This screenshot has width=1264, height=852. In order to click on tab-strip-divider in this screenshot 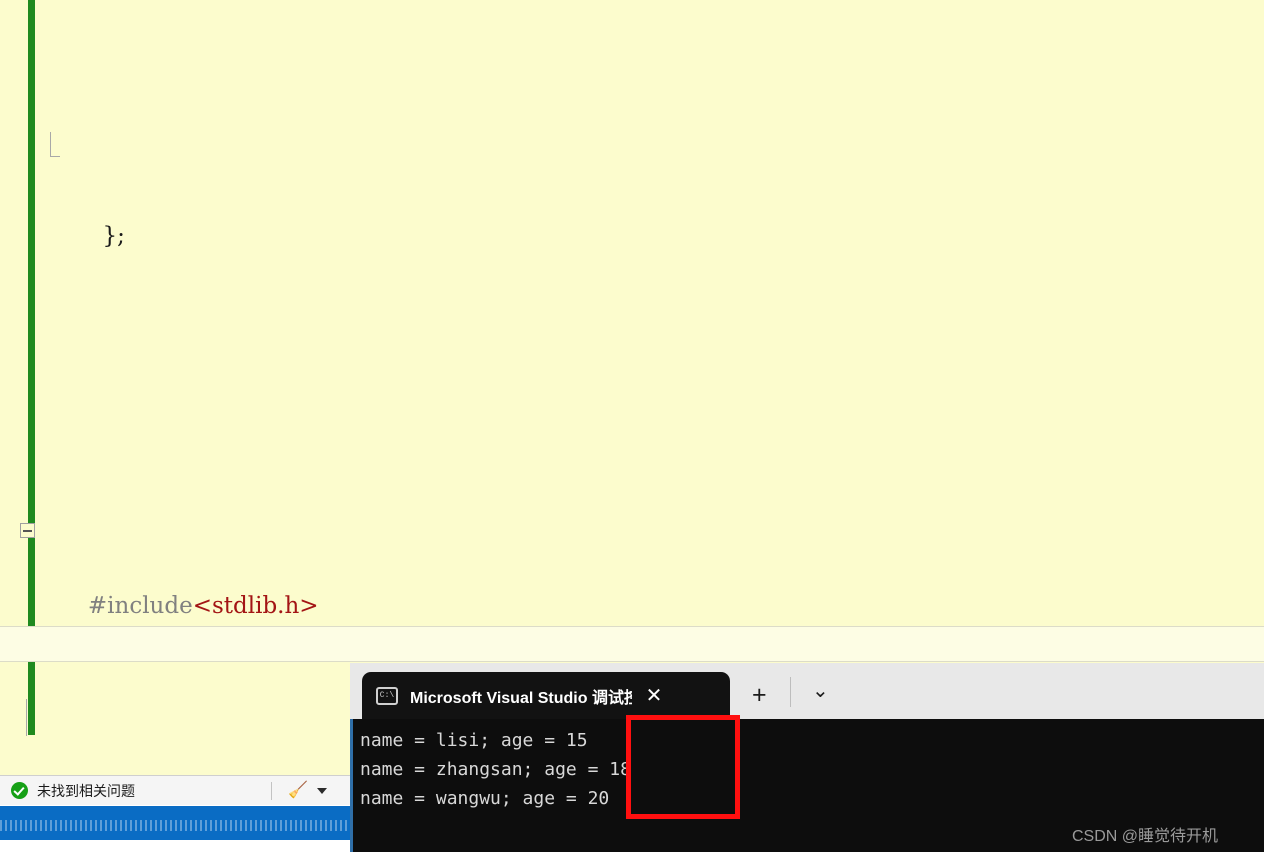, I will do `click(790, 692)`.